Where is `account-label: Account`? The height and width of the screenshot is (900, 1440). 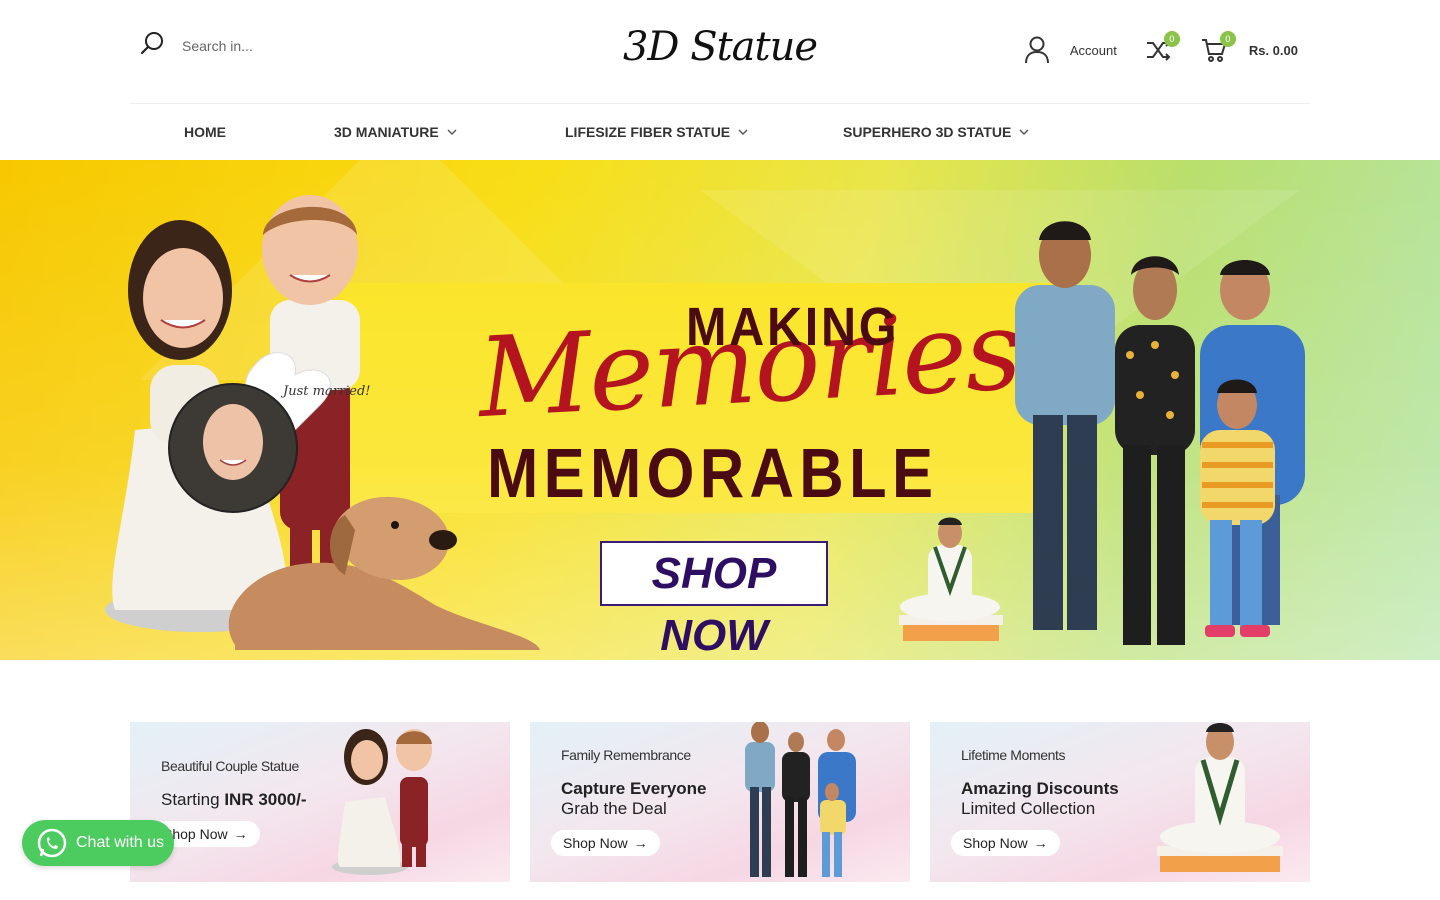
account-label: Account is located at coordinates (1093, 50).